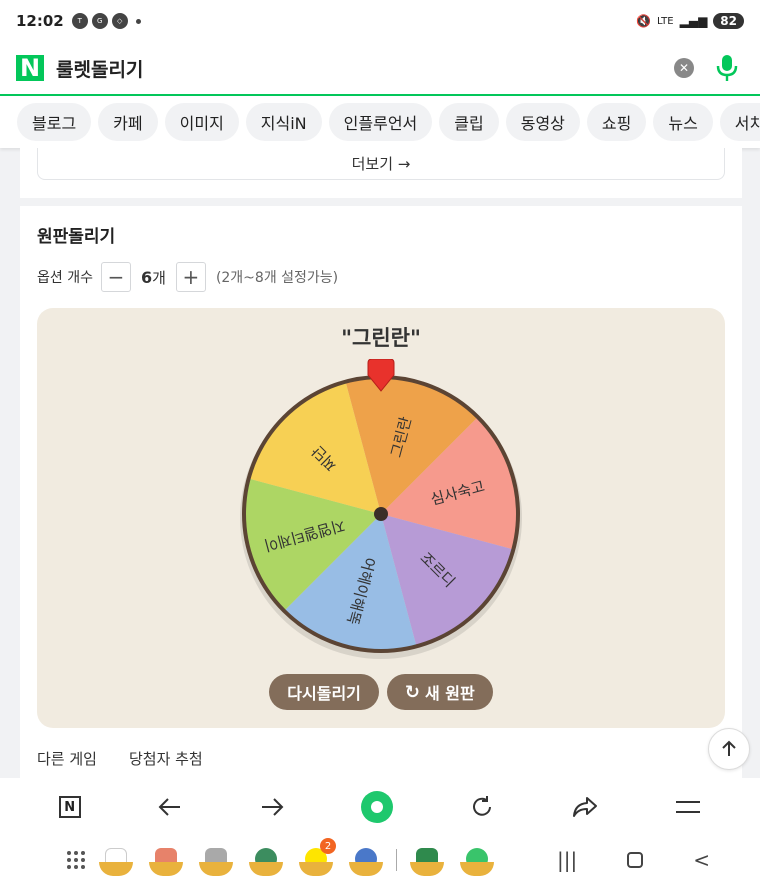 The height and width of the screenshot is (884, 760). What do you see at coordinates (380, 69) in the screenshot?
I see `search-bar: N 룰렛돌리기 ✕` at bounding box center [380, 69].